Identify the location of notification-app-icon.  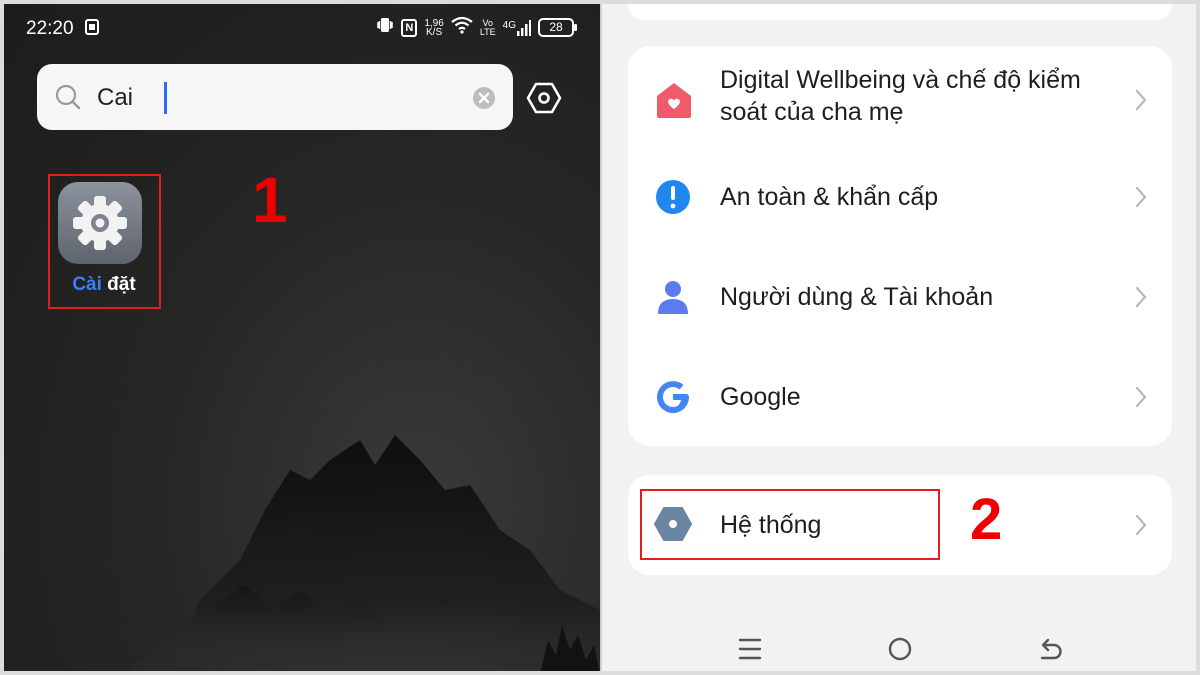
(92, 29).